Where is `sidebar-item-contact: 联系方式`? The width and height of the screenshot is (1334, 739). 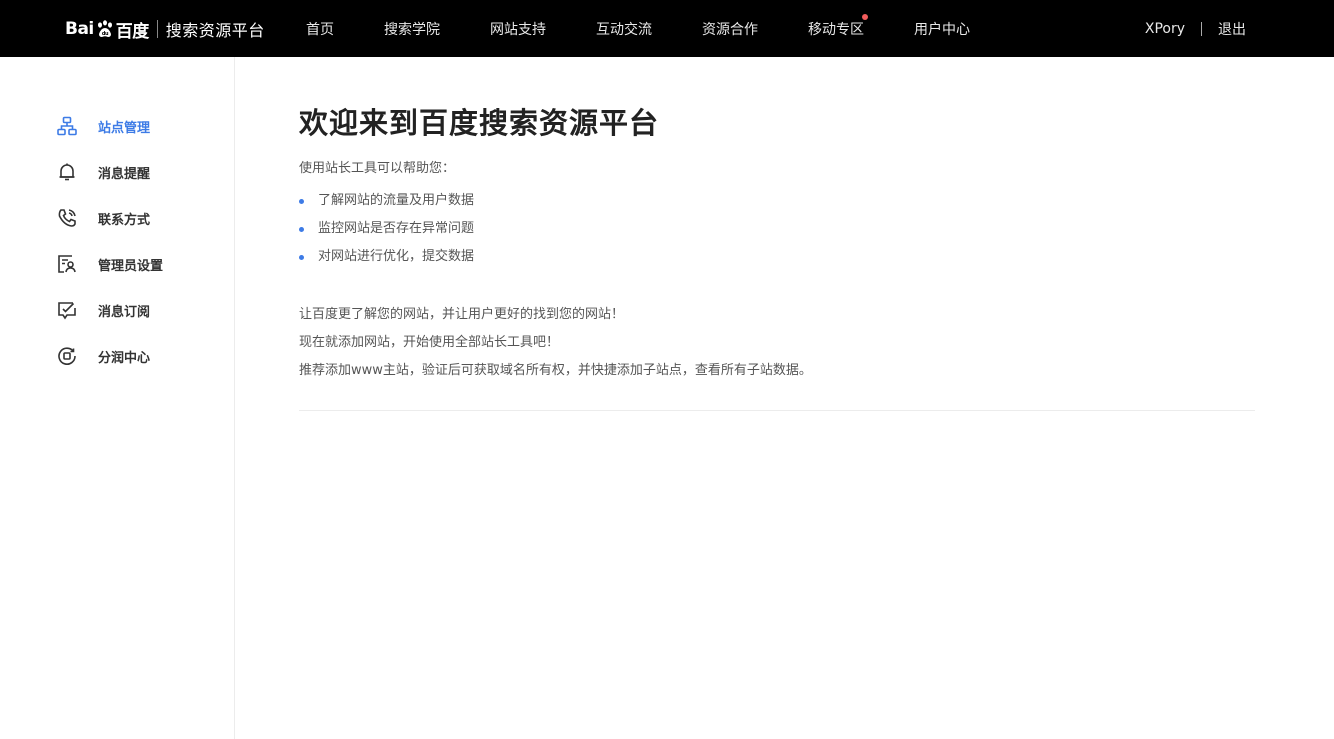
sidebar-item-contact: 联系方式 is located at coordinates (117, 218).